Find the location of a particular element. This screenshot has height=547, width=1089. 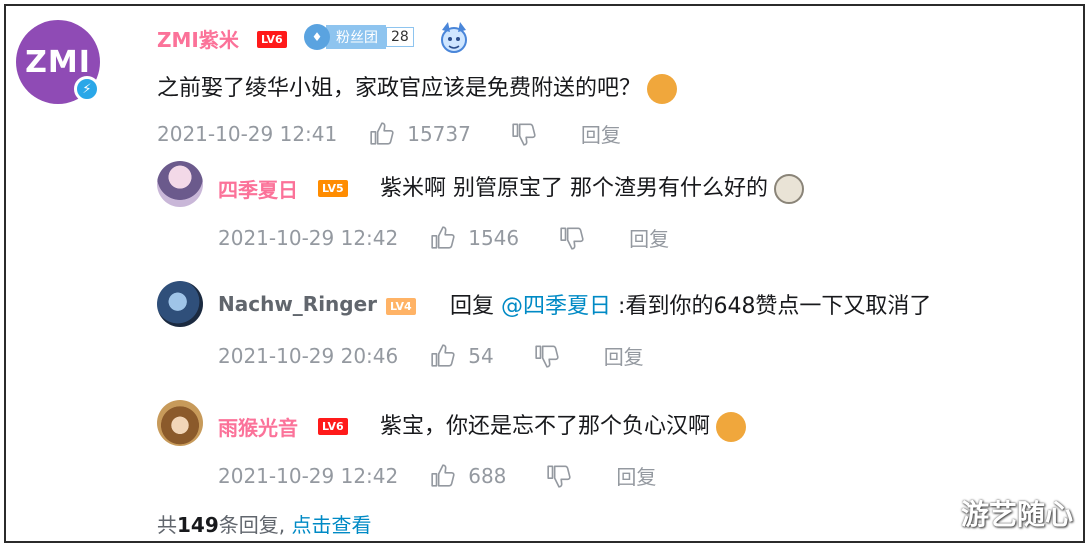

level-badge: LV5 is located at coordinates (333, 188).